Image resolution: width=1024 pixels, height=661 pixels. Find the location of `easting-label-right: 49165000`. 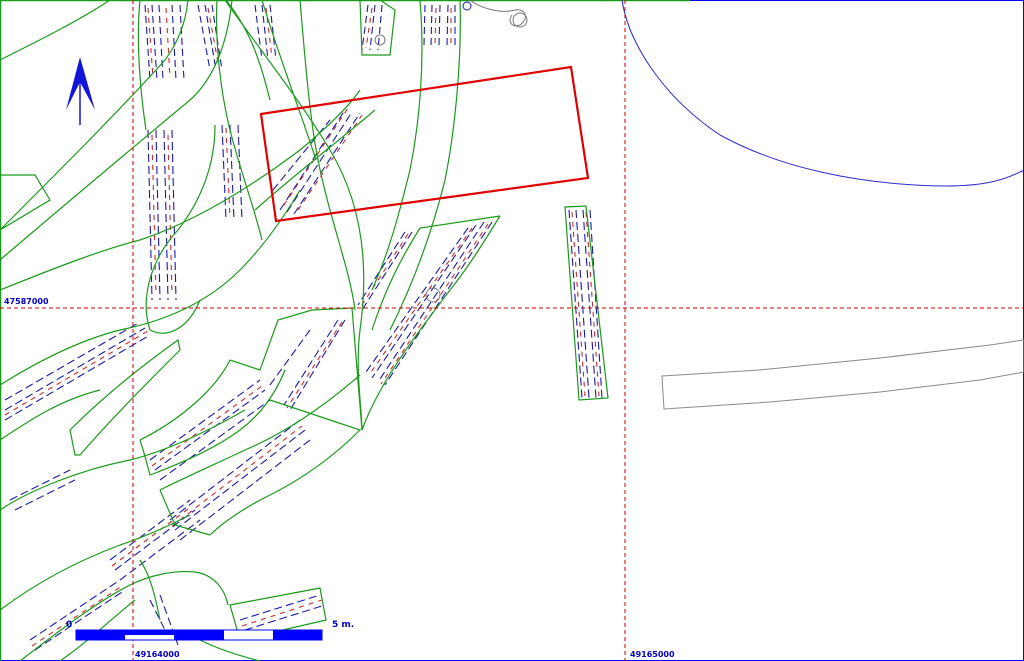

easting-label-right: 49165000 is located at coordinates (652, 654).